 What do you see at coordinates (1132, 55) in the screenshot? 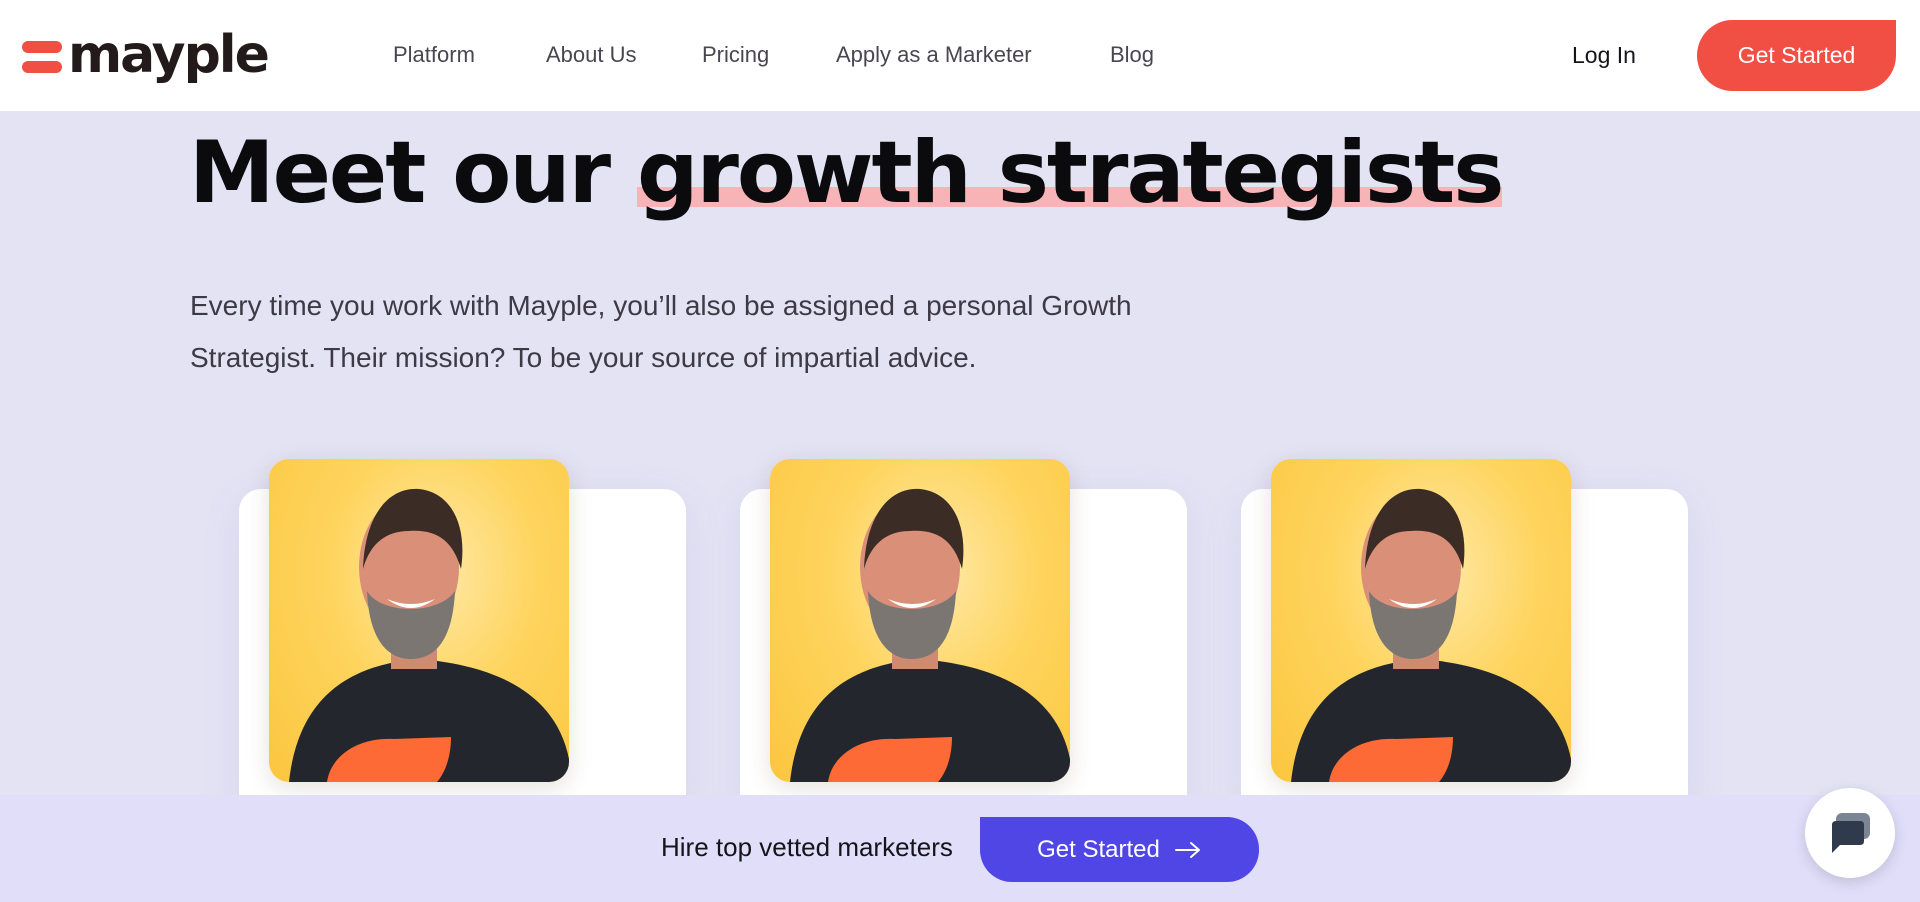
I see `nav-item-blog: Blog` at bounding box center [1132, 55].